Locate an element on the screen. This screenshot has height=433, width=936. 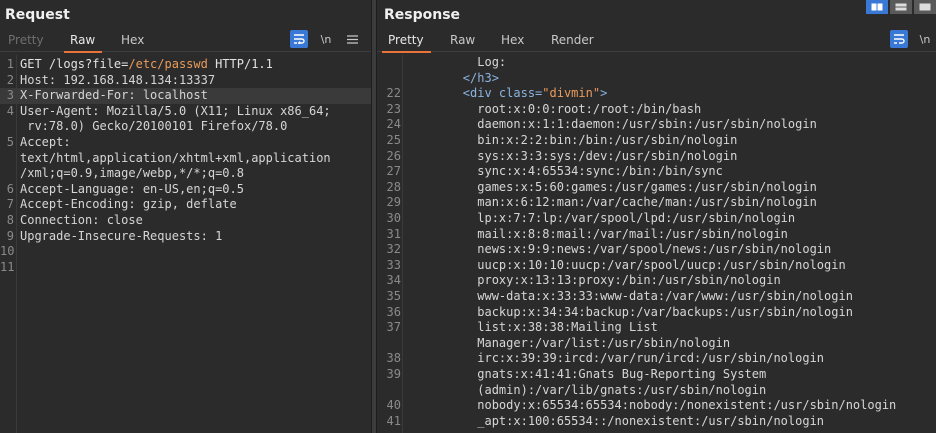
tab-request-hex: Hex is located at coordinates (132, 40).